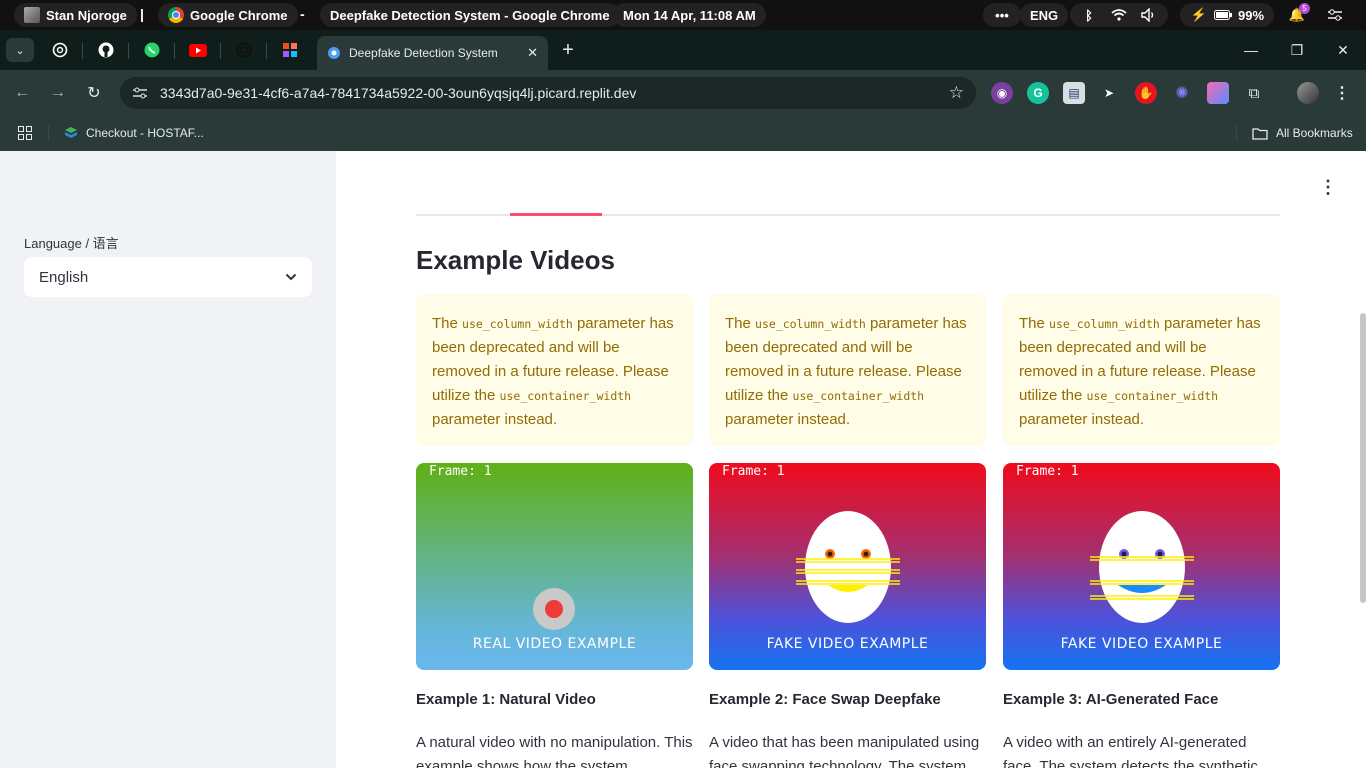  I want to click on folder-icon, so click(1260, 133).